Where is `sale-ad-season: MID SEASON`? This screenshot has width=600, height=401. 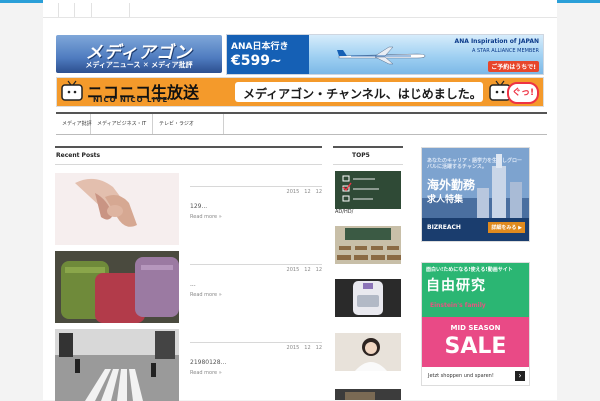 sale-ad-season: MID SEASON is located at coordinates (475, 328).